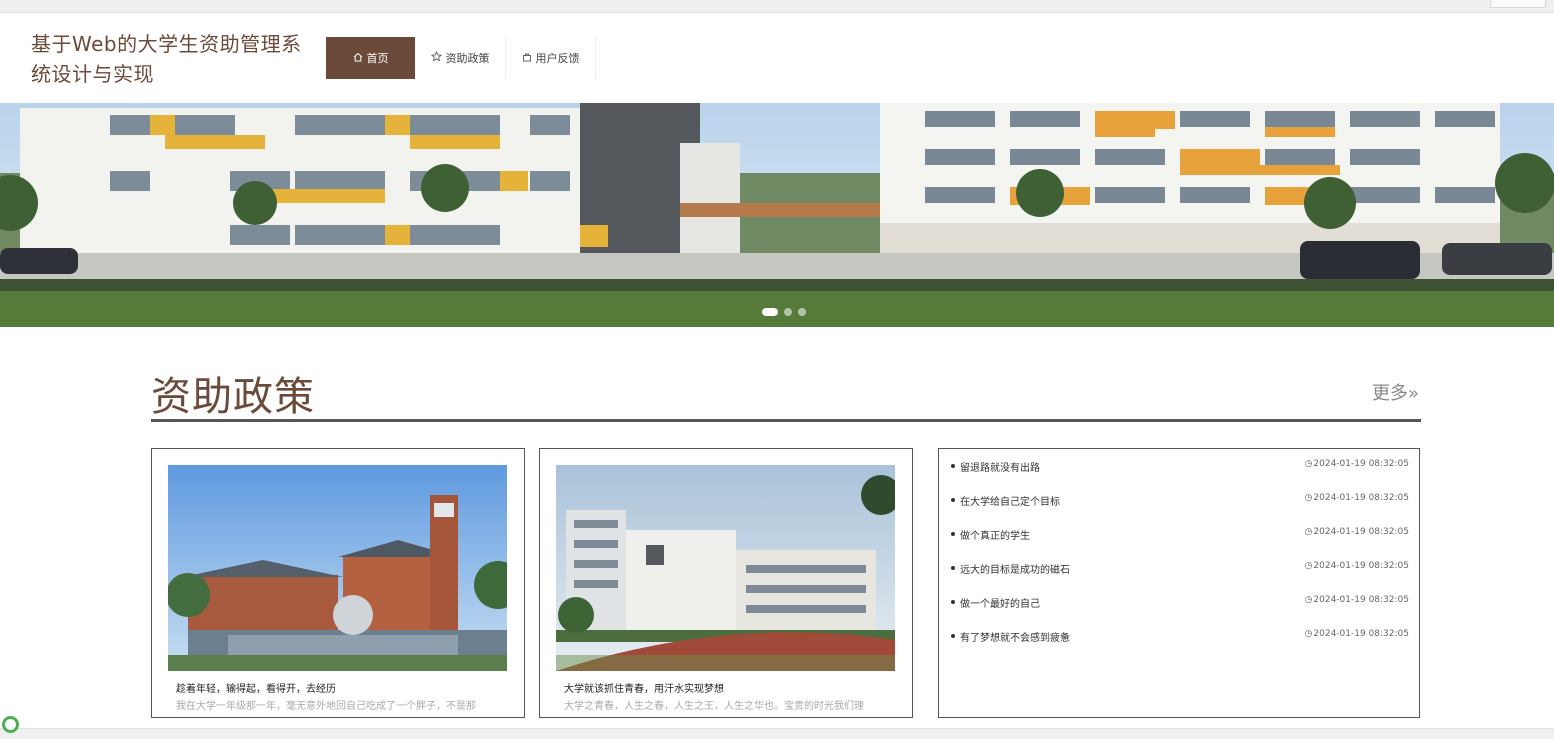 Image resolution: width=1554 pixels, height=739 pixels. I want to click on list-item: 留退路就没有出路 ◷2024-01-19 08:32:05, so click(1180, 466).